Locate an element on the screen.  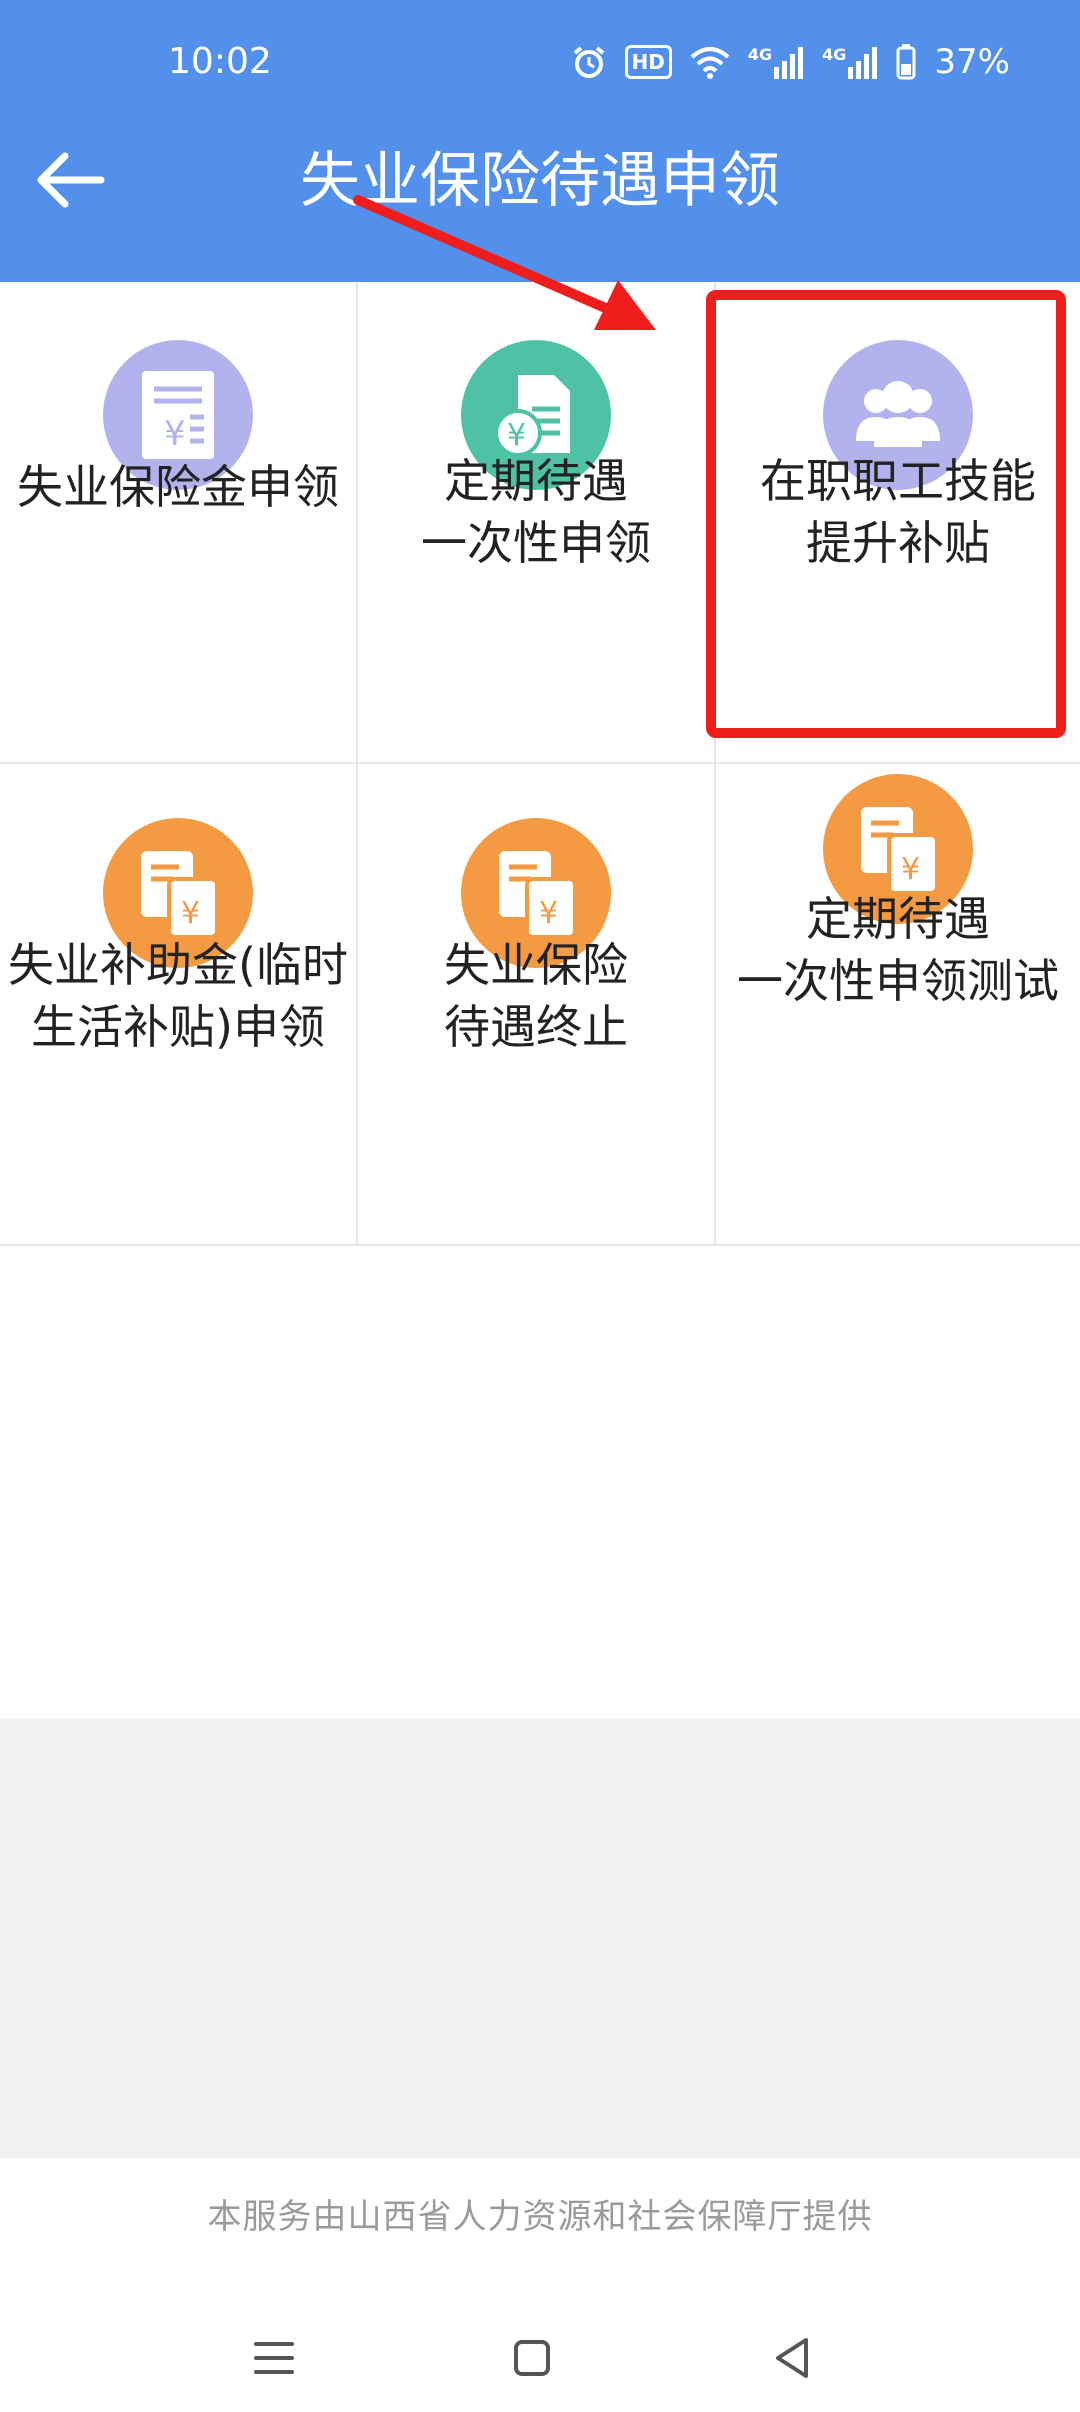
service-label: 失业保险金申领 is located at coordinates (178, 487).